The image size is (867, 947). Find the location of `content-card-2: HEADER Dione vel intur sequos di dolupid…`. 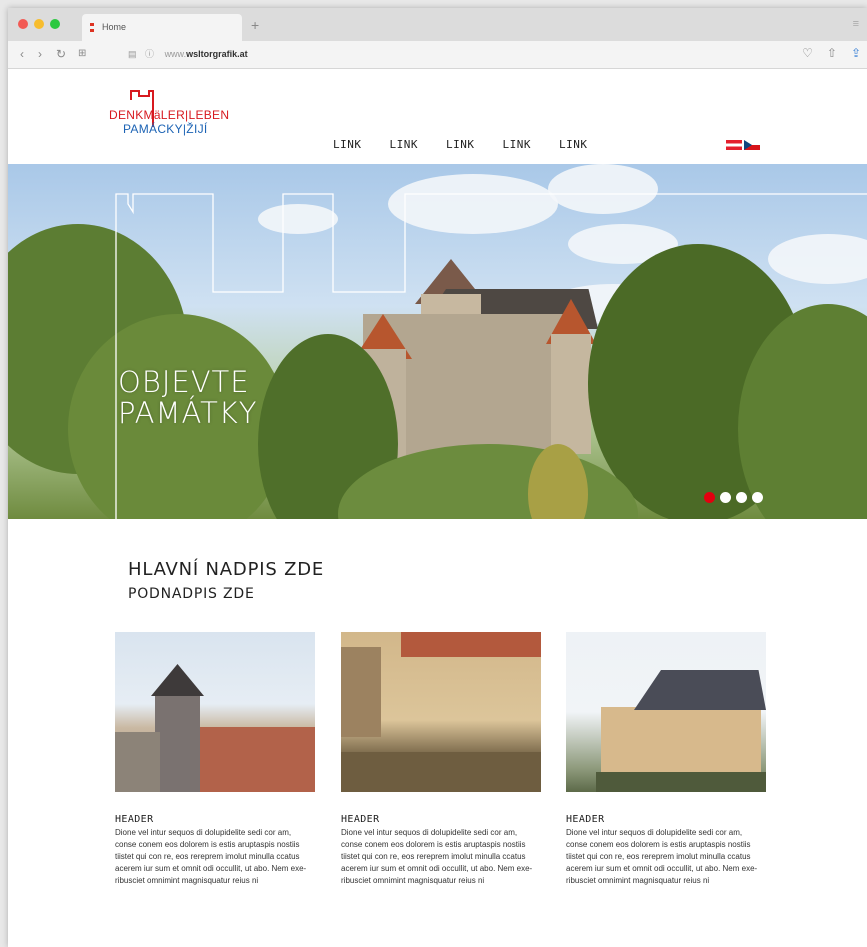

content-card-2: HEADER Dione vel intur sequos di dolupid… is located at coordinates (441, 759).